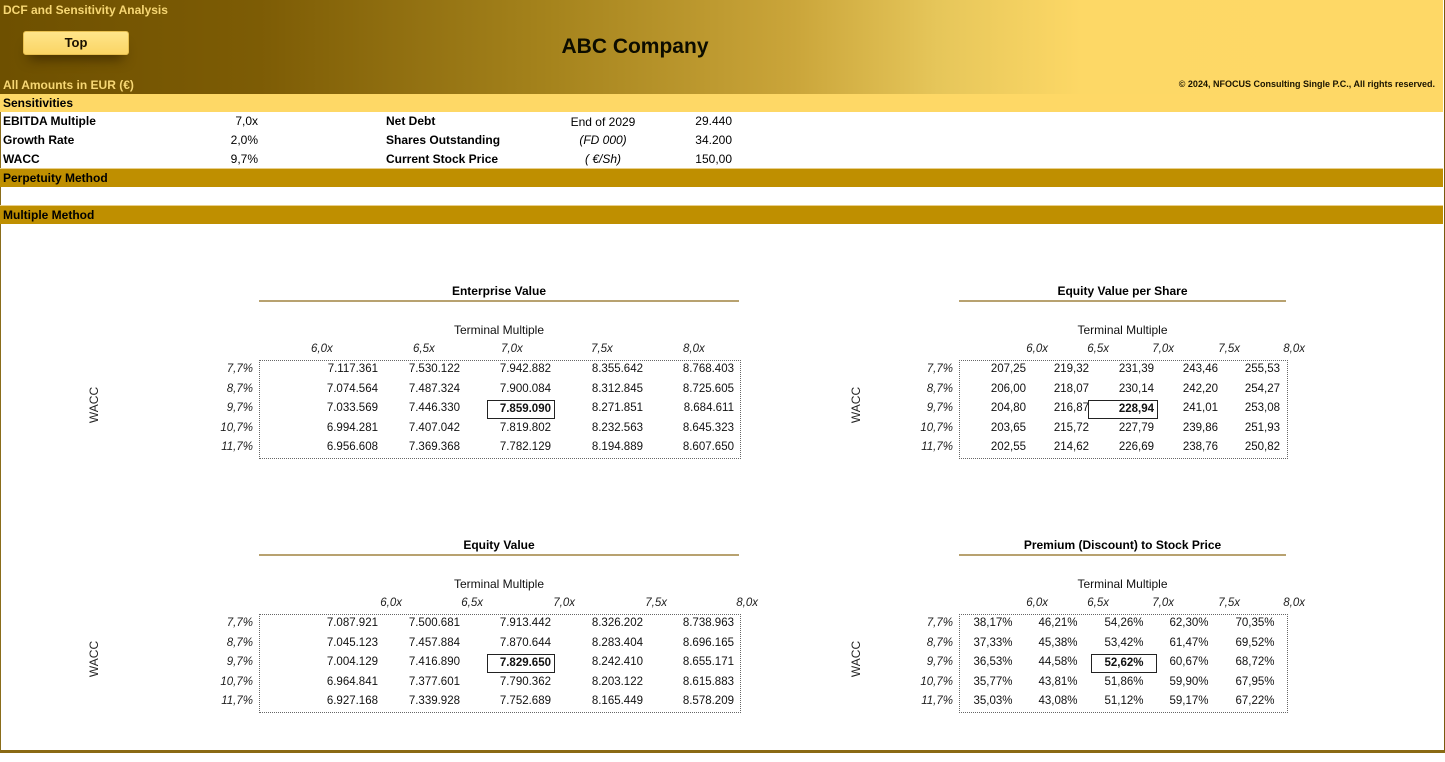  Describe the element at coordinates (708, 447) in the screenshot. I see `table-cell: 8.607.650` at that location.